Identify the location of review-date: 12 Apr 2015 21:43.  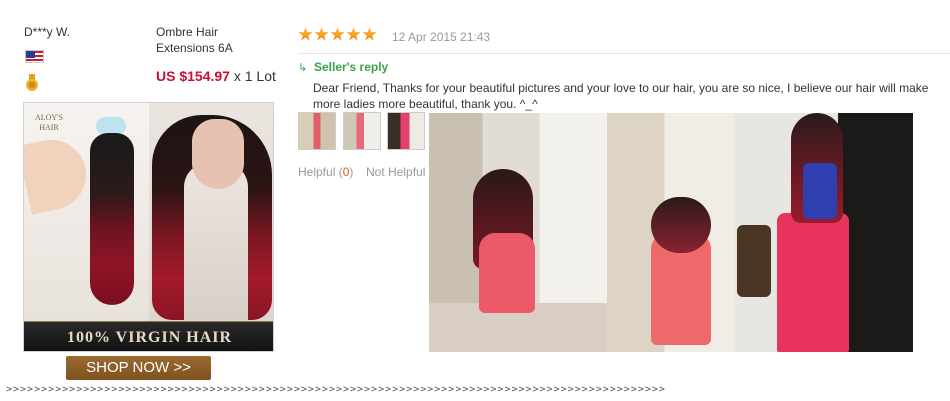
(441, 37).